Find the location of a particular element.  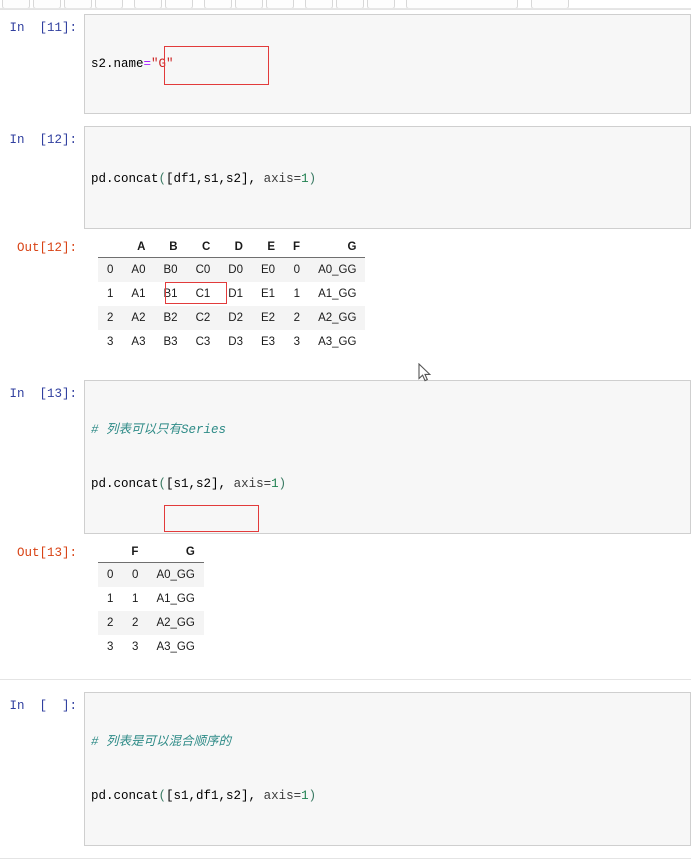

dataframe-cell-B-2: B2 is located at coordinates (170, 318).